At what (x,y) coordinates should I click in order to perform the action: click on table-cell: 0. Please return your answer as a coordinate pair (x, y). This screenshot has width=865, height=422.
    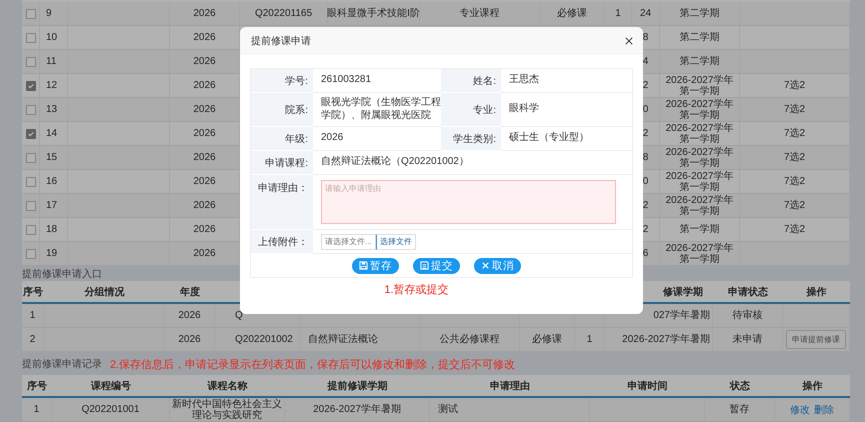
    Looking at the image, I should click on (645, 181).